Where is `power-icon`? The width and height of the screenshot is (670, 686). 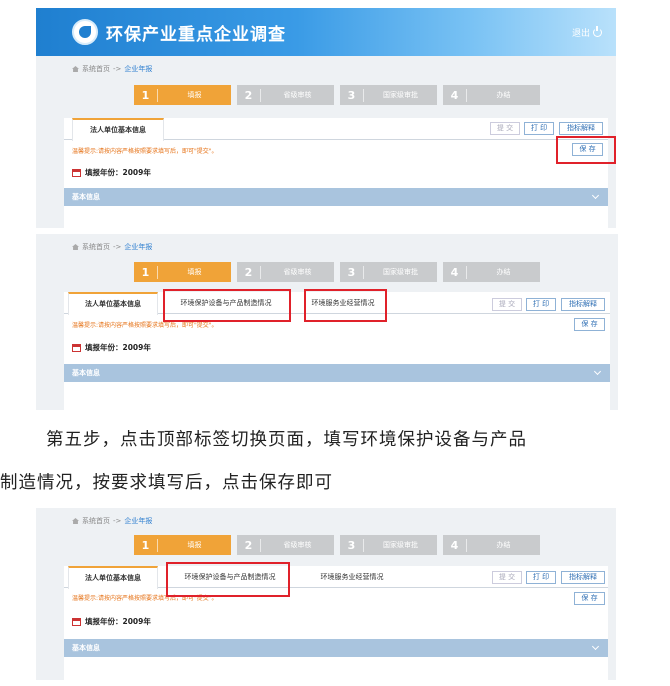 power-icon is located at coordinates (597, 31).